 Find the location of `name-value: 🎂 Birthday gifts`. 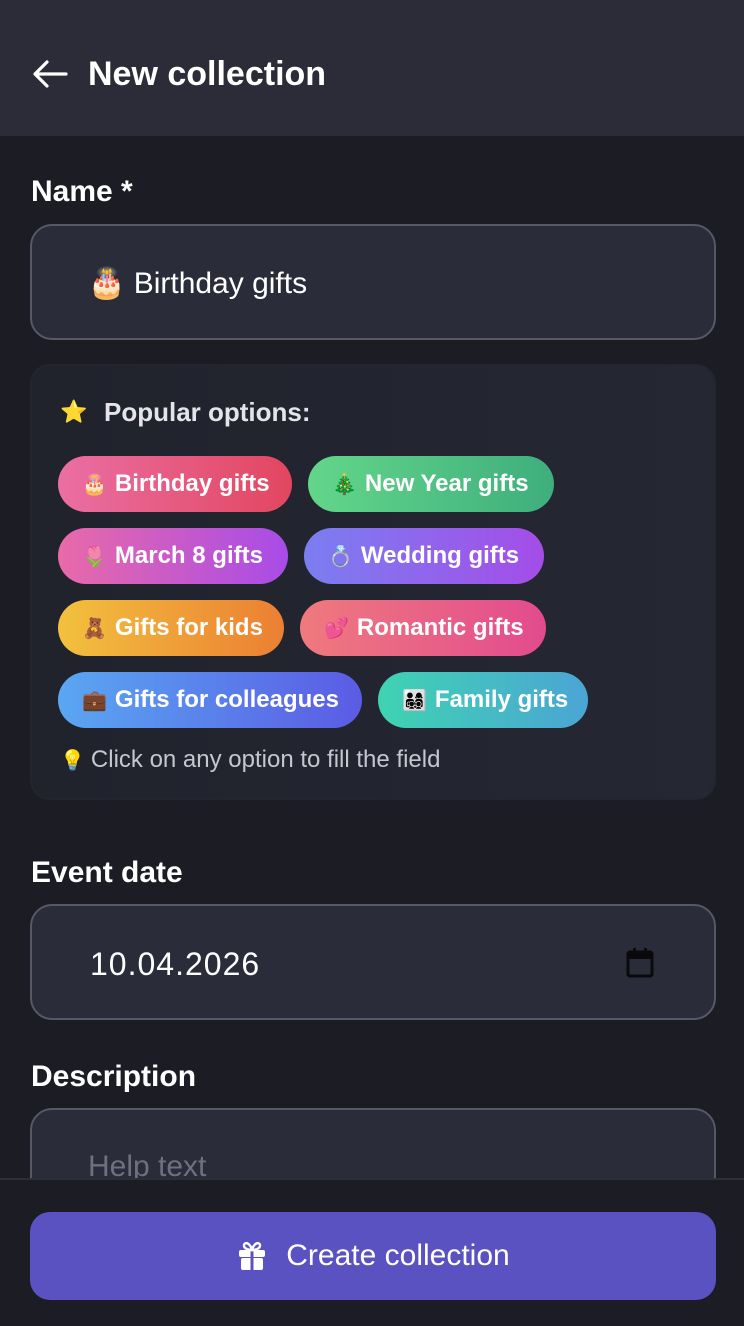

name-value: 🎂 Birthday gifts is located at coordinates (198, 283).